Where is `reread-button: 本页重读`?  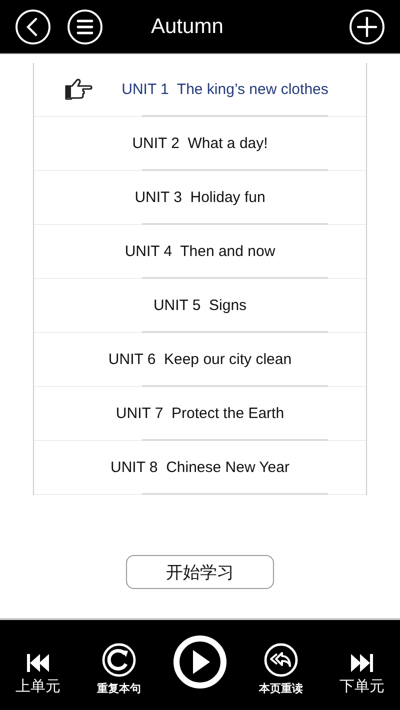 reread-button: 本页重读 is located at coordinates (281, 669).